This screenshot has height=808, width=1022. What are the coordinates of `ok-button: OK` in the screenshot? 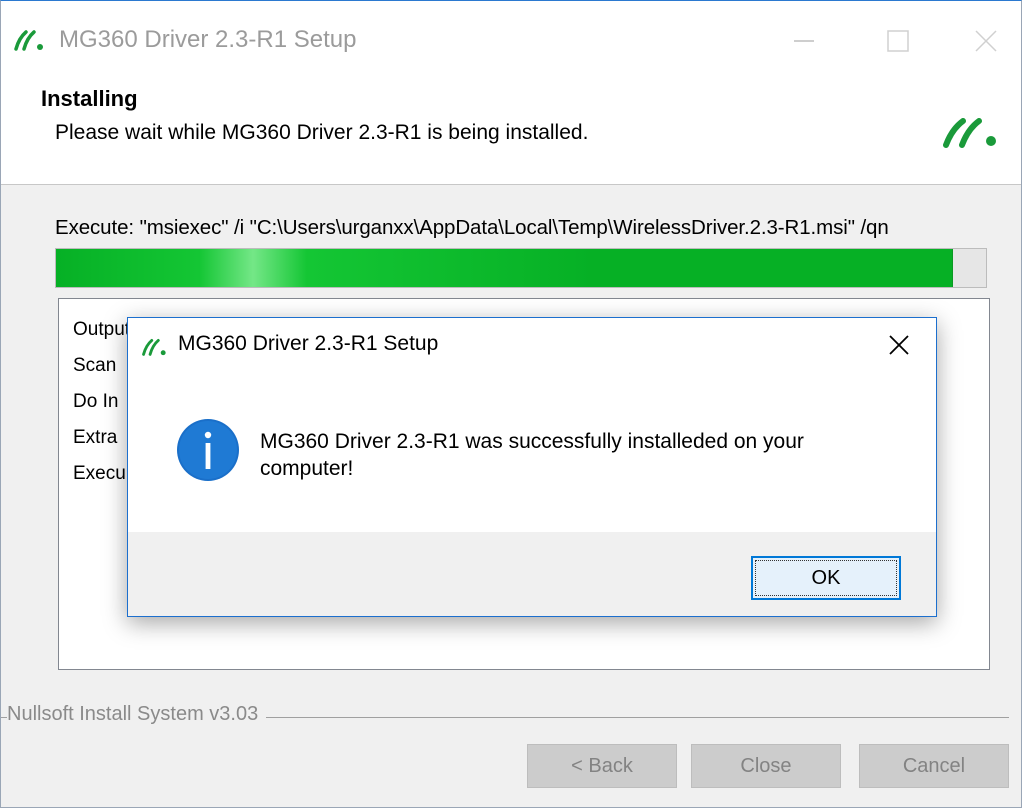 It's located at (826, 578).